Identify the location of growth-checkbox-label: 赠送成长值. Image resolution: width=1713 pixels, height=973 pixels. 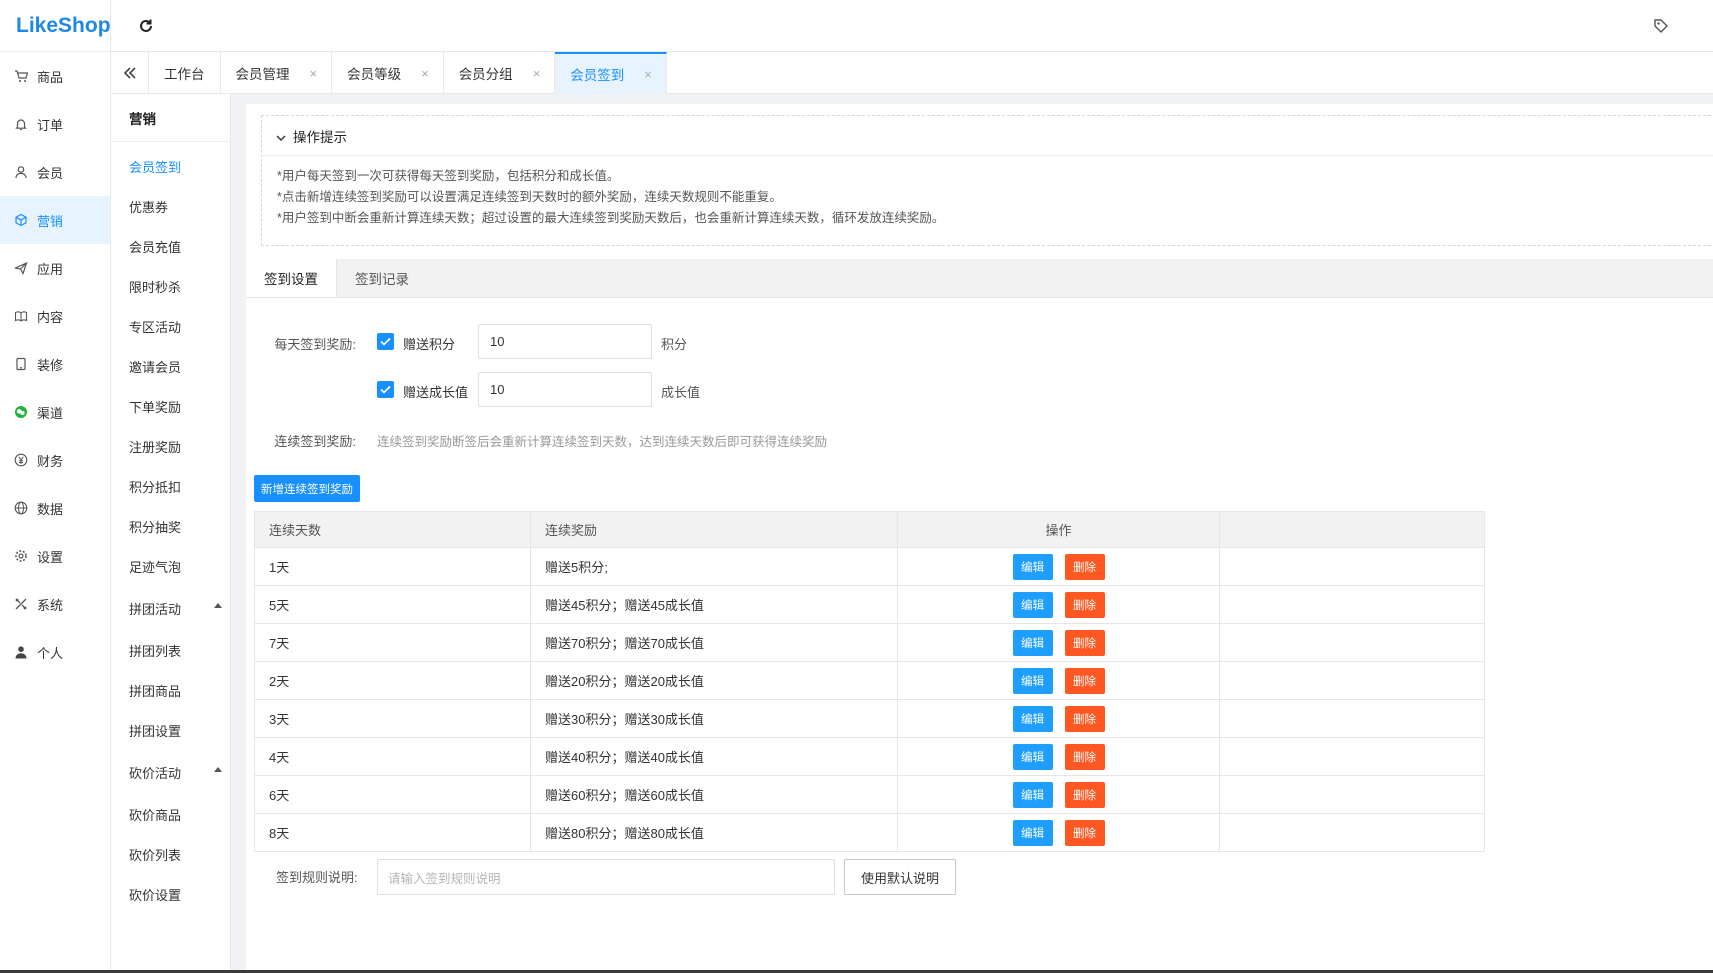
(436, 392).